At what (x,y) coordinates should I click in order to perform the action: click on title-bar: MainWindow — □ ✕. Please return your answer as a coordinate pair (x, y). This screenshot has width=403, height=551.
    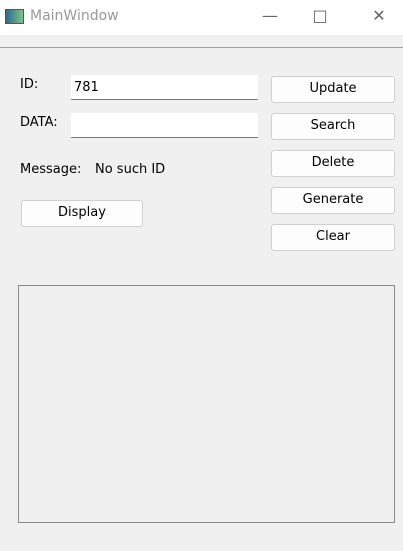
    Looking at the image, I should click on (201, 17).